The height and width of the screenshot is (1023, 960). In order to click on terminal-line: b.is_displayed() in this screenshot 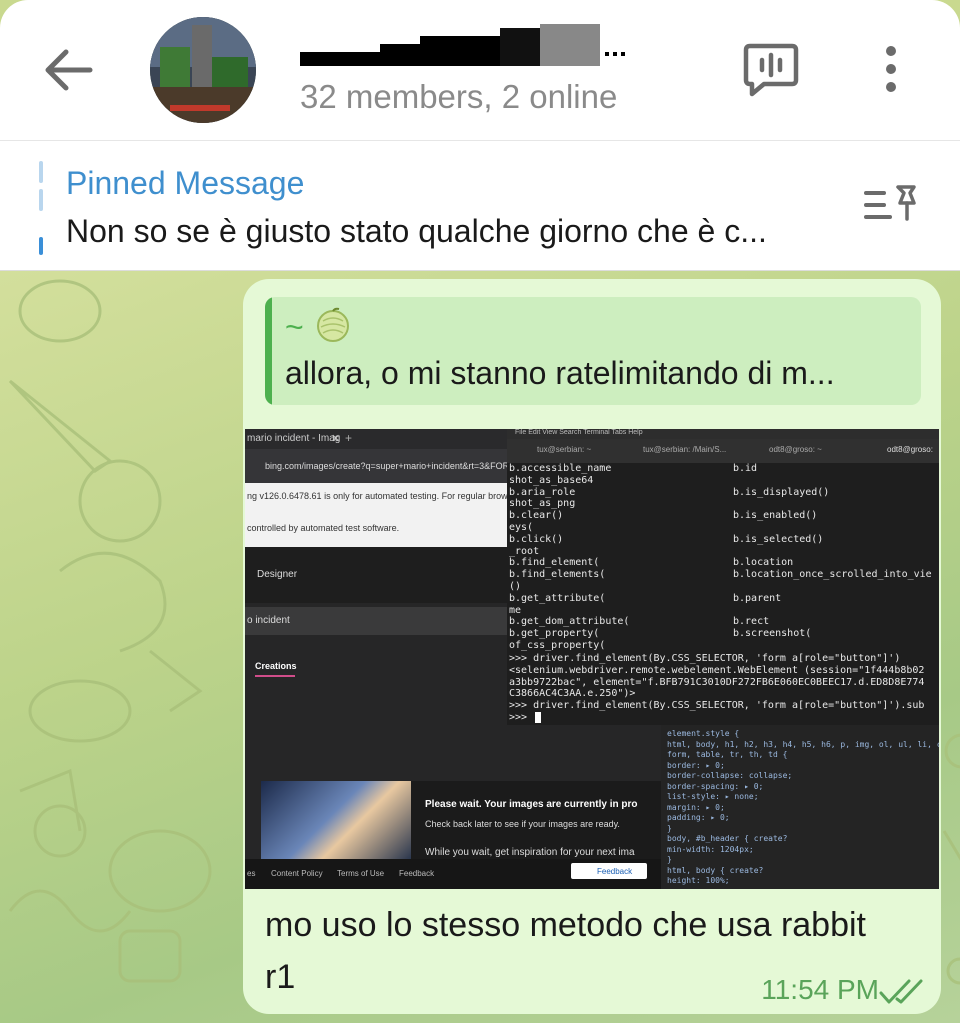, I will do `click(781, 492)`.